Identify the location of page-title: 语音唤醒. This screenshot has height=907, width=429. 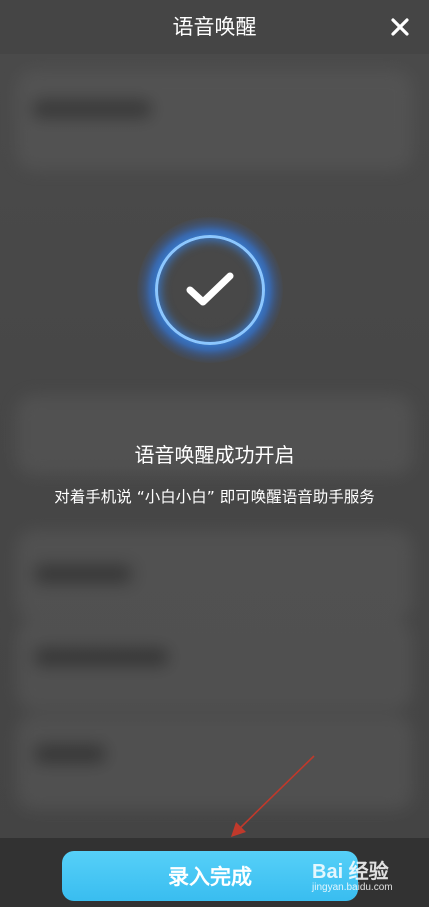
(214, 27).